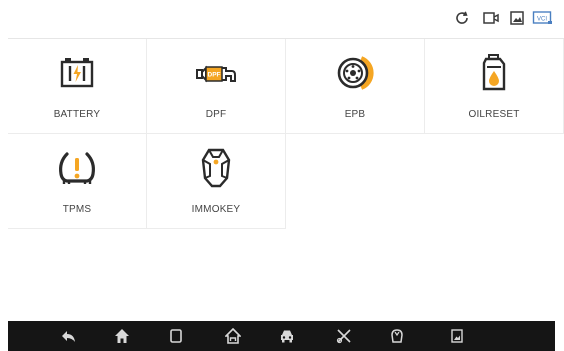  I want to click on top-toolbar: VCI, so click(282, 18).